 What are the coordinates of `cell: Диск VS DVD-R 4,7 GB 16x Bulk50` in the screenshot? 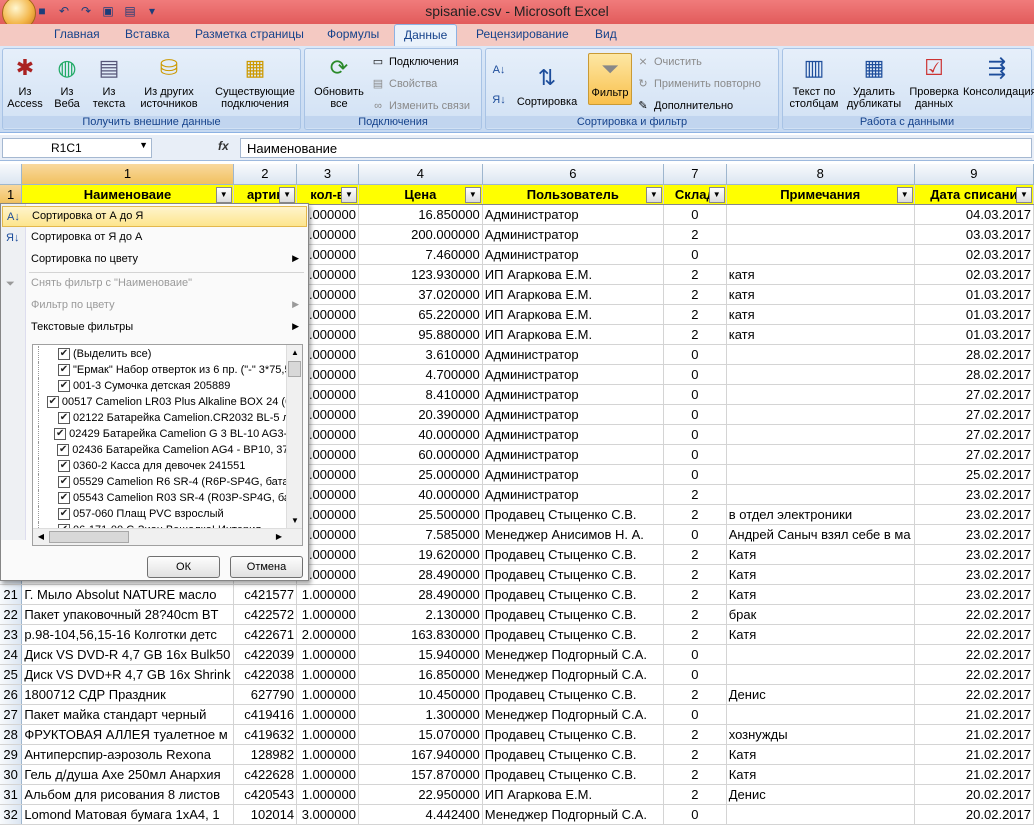 It's located at (127, 654).